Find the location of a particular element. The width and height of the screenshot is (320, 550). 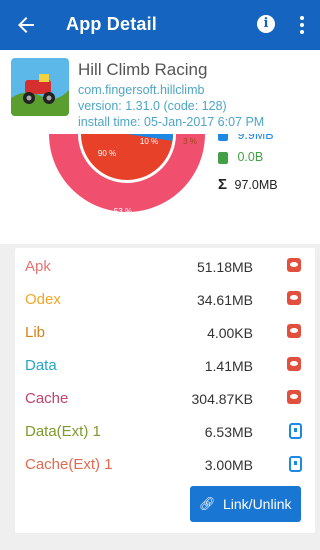

list-item: Lib 4.00KB is located at coordinates (165, 332).